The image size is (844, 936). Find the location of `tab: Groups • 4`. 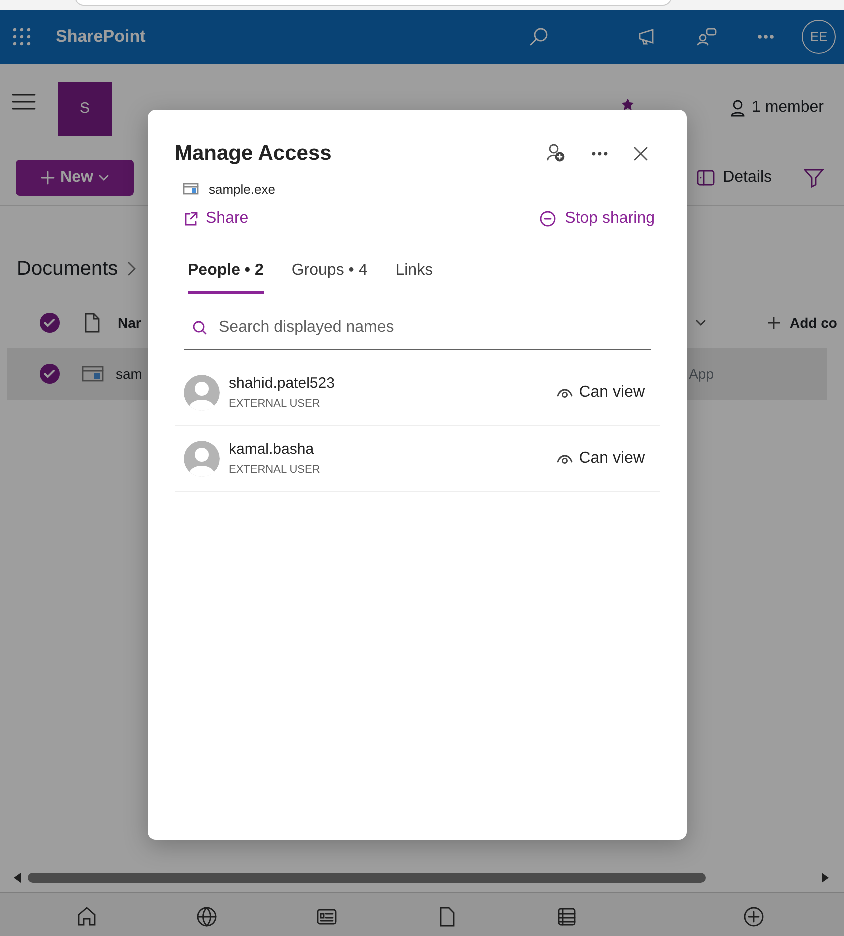

tab: Groups • 4 is located at coordinates (330, 276).